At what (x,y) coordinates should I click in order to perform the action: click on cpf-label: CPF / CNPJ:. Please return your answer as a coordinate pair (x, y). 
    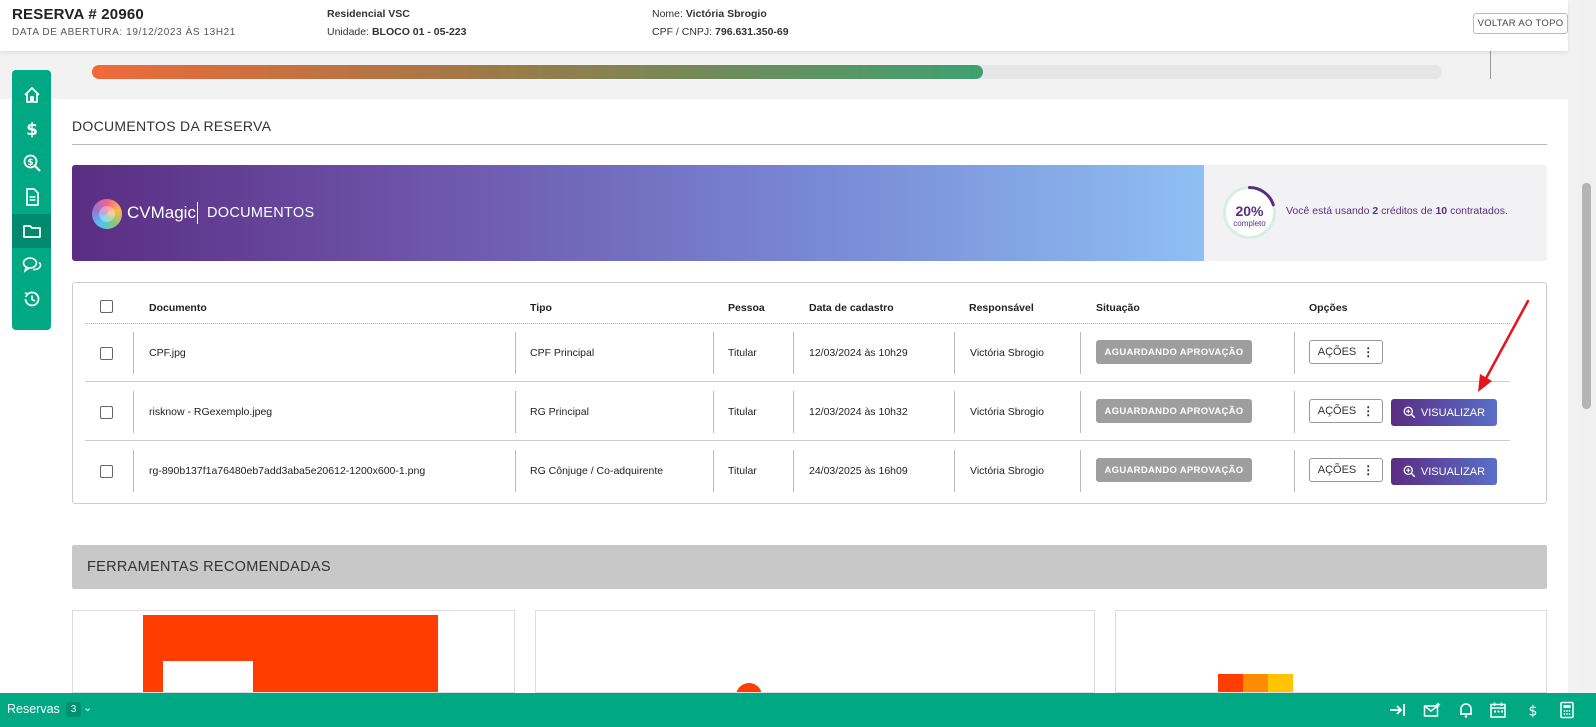
    Looking at the image, I should click on (682, 32).